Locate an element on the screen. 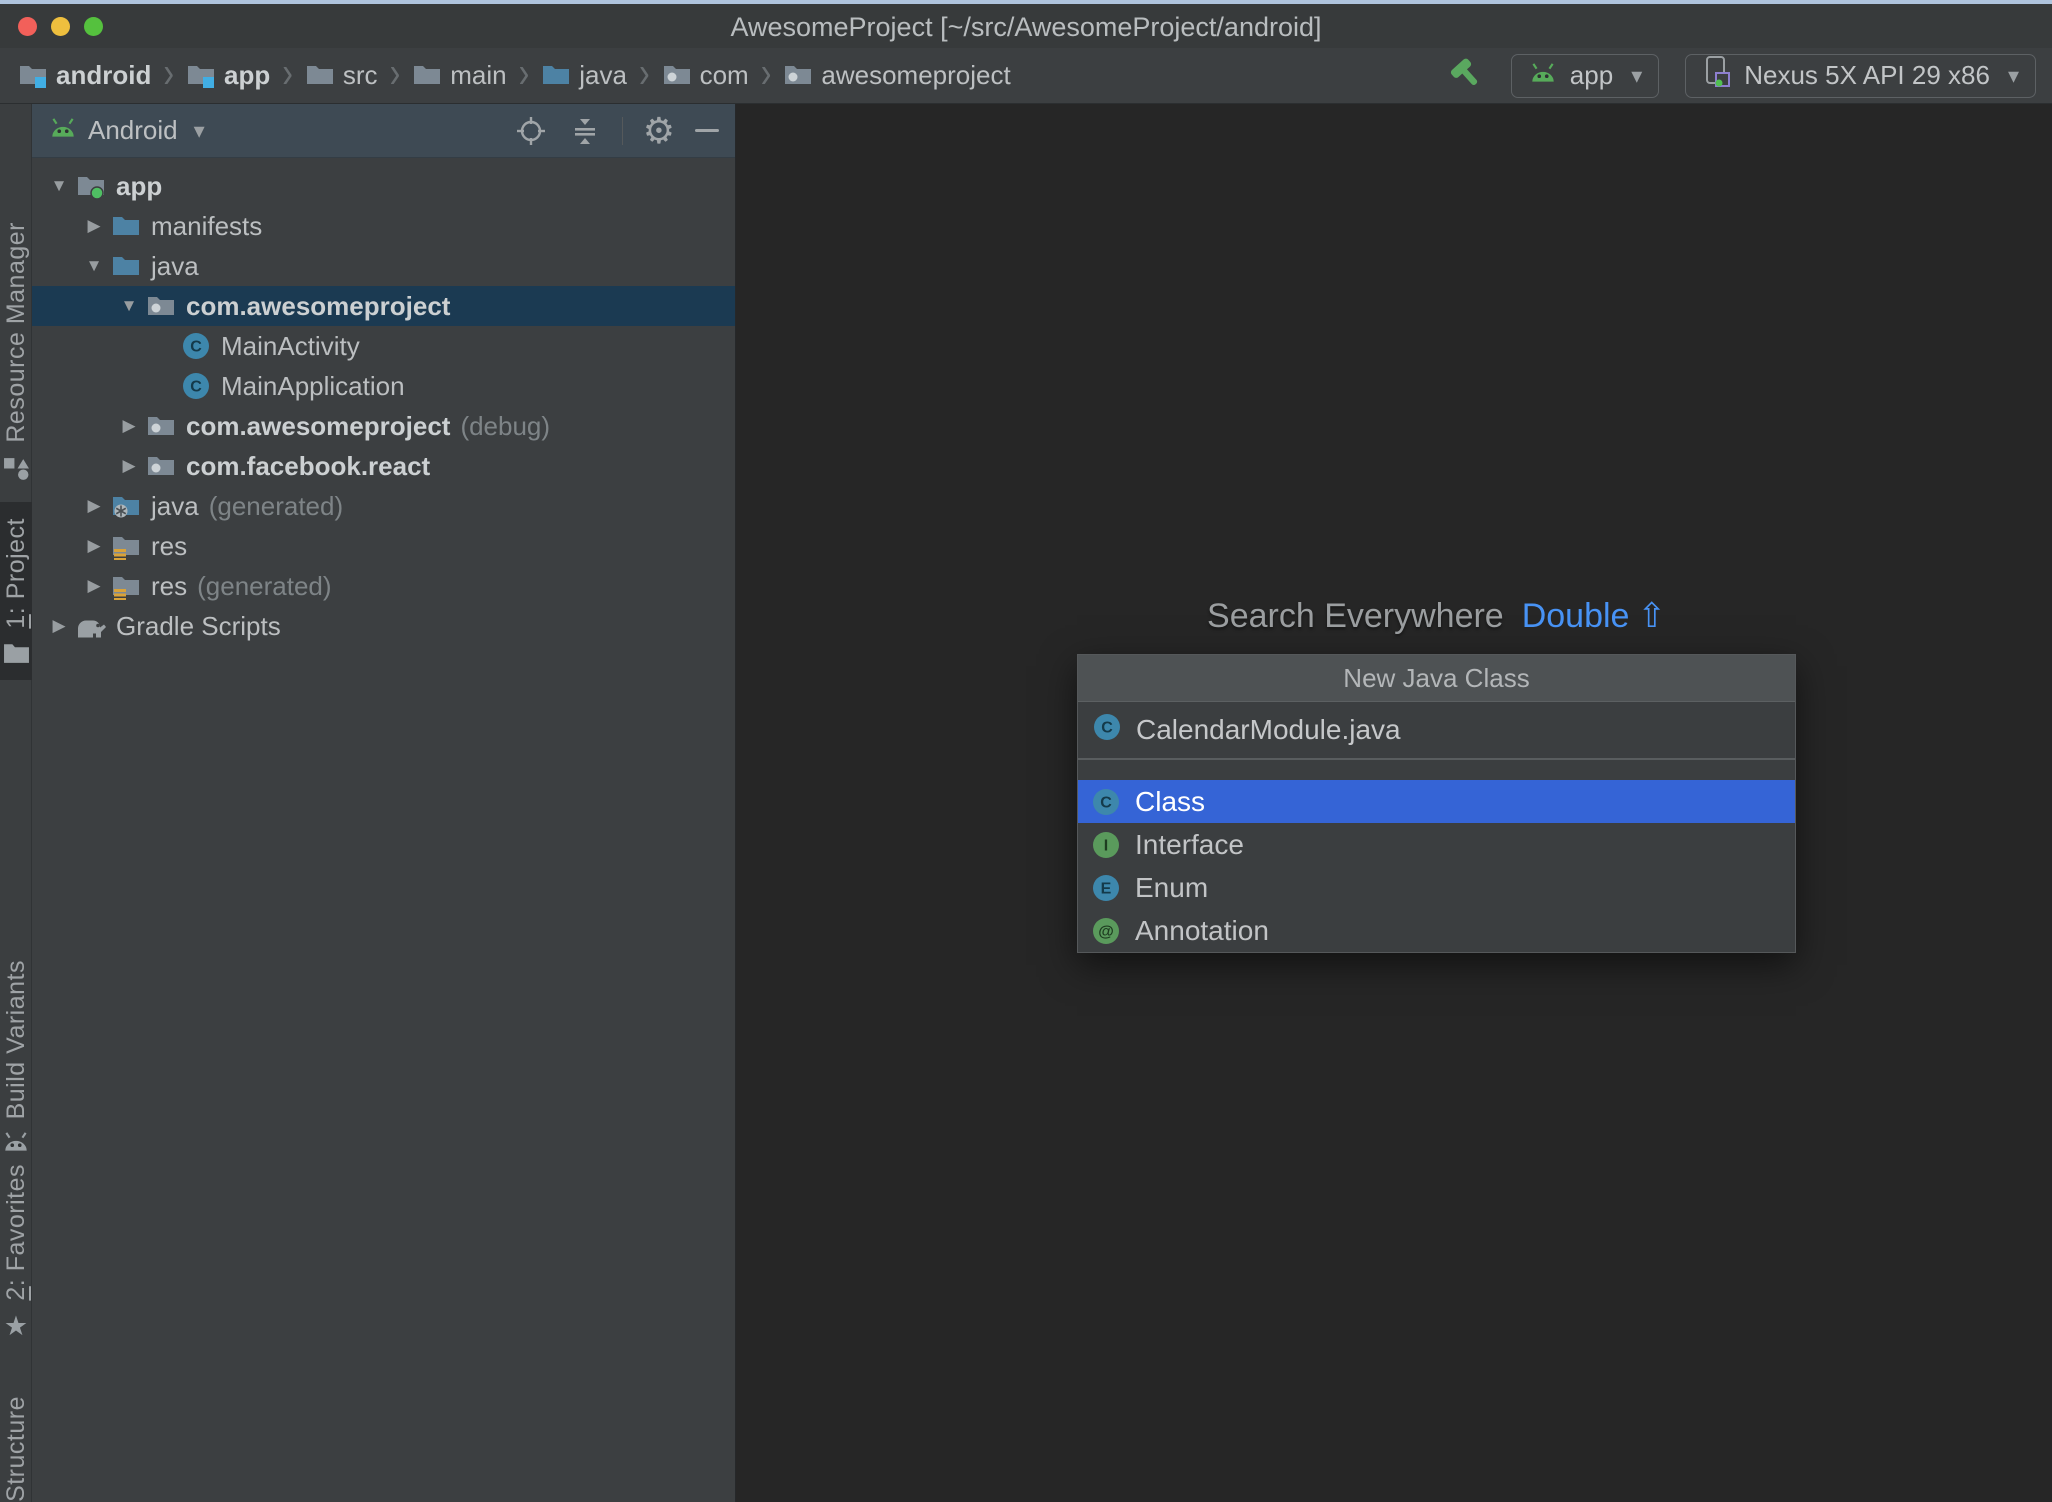  window-controls is located at coordinates (60, 26).